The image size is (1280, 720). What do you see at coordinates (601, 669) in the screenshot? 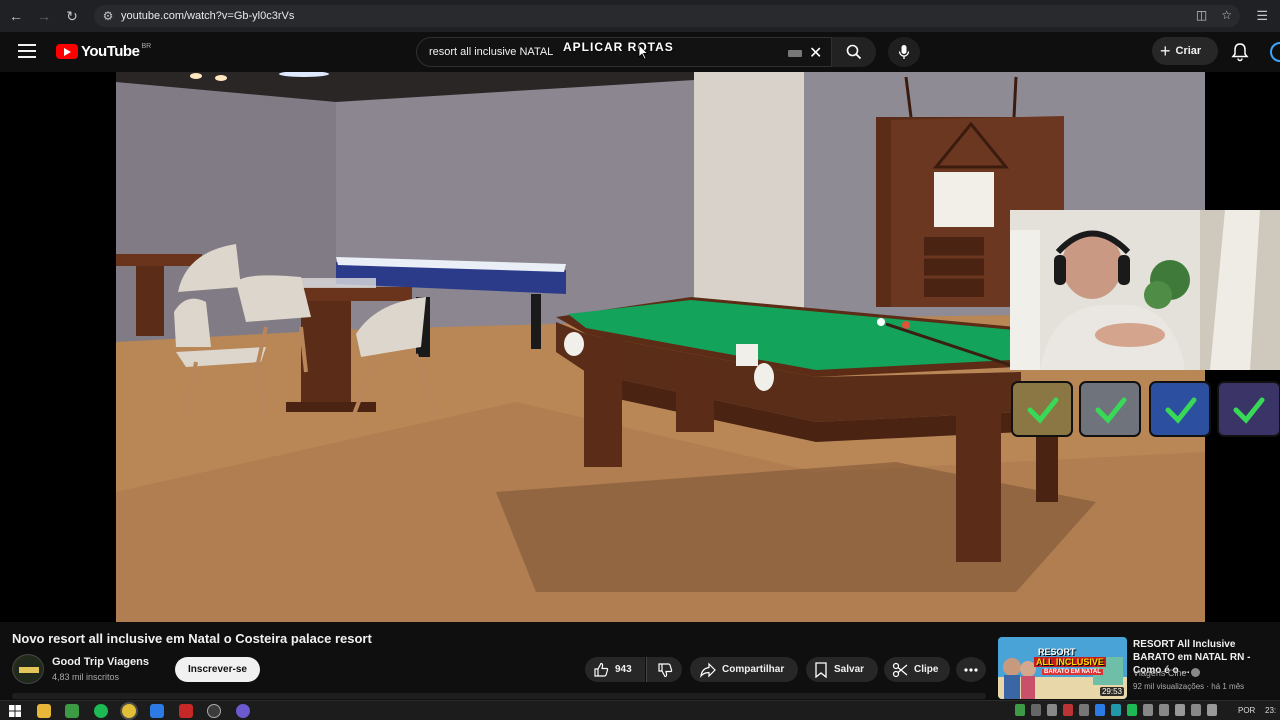
I see `thumbs-up-icon` at bounding box center [601, 669].